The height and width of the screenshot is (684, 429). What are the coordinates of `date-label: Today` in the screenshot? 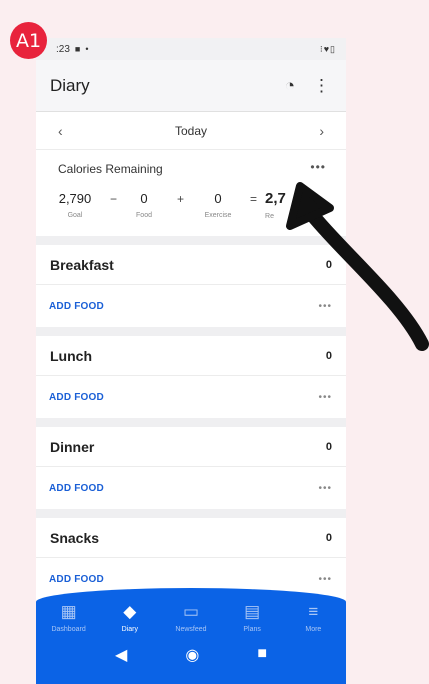 It's located at (191, 131).